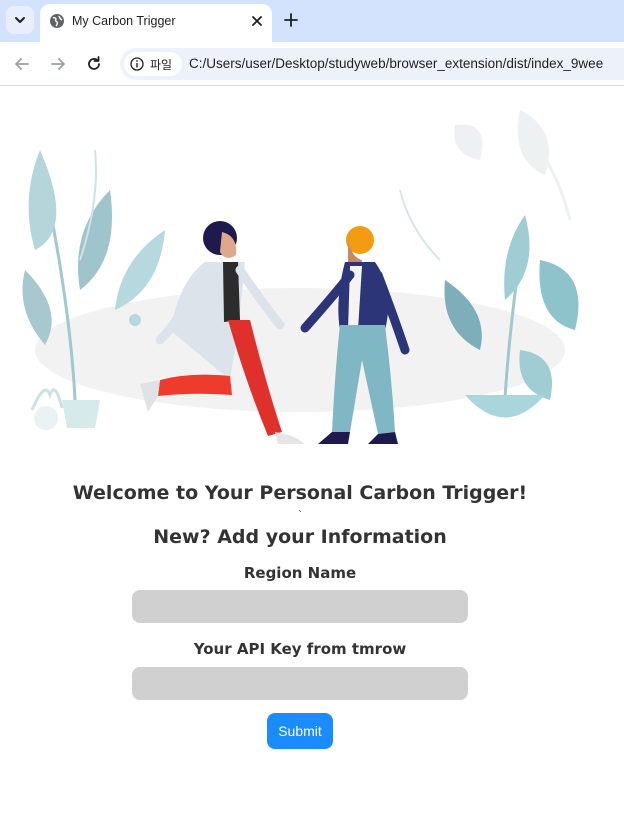 This screenshot has width=624, height=820. What do you see at coordinates (161, 65) in the screenshot?
I see `site-chip-label: 파일` at bounding box center [161, 65].